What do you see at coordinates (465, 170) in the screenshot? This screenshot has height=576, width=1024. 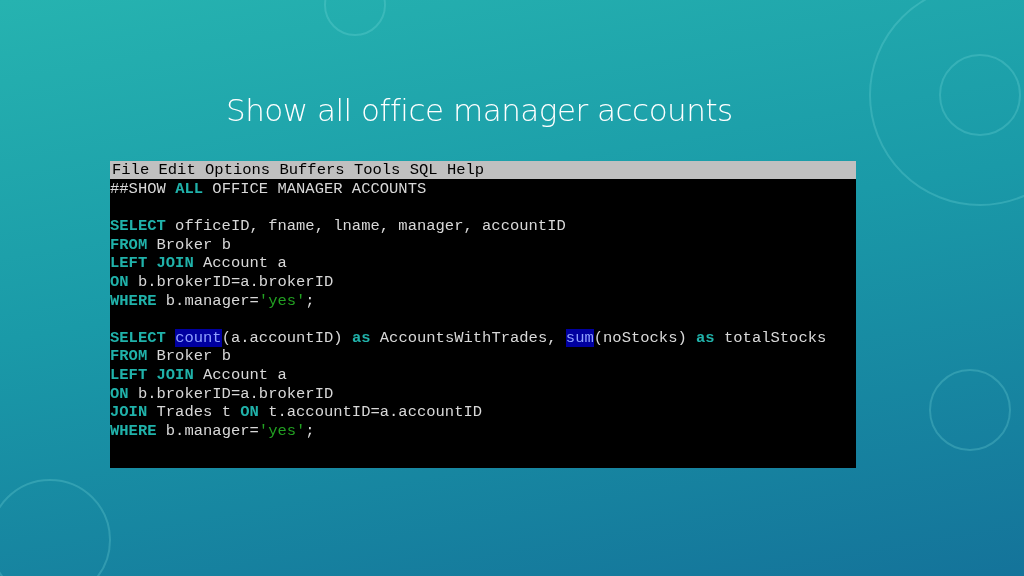 I see `menu-item: Help` at bounding box center [465, 170].